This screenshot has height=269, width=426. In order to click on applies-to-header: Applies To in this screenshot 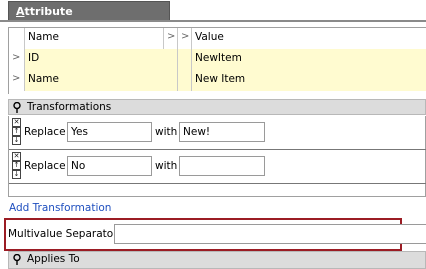, I will do `click(217, 260)`.